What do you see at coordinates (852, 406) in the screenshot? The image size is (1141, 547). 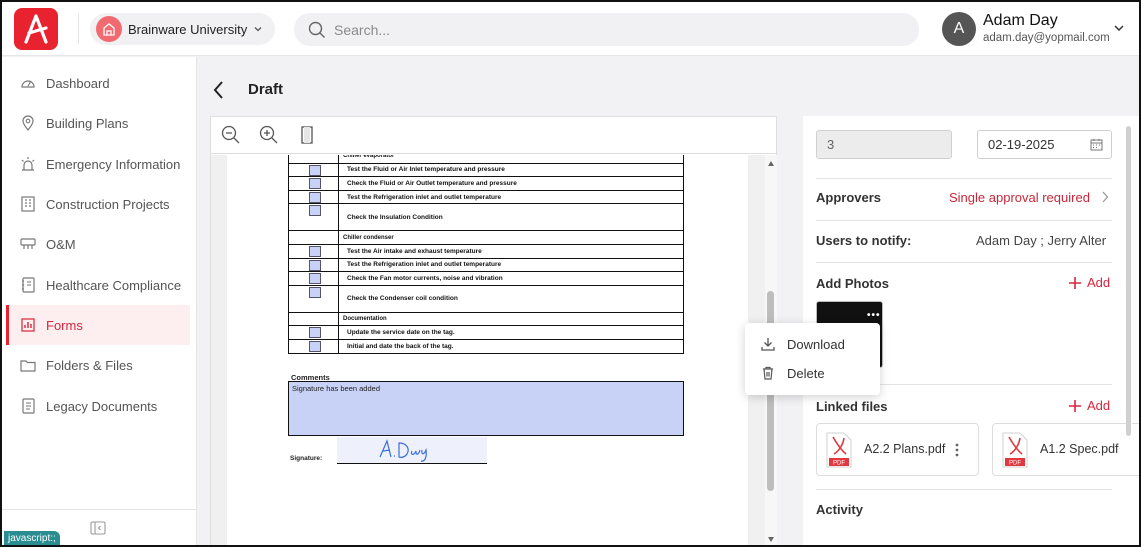 I see `linked-files-label: Linked files` at bounding box center [852, 406].